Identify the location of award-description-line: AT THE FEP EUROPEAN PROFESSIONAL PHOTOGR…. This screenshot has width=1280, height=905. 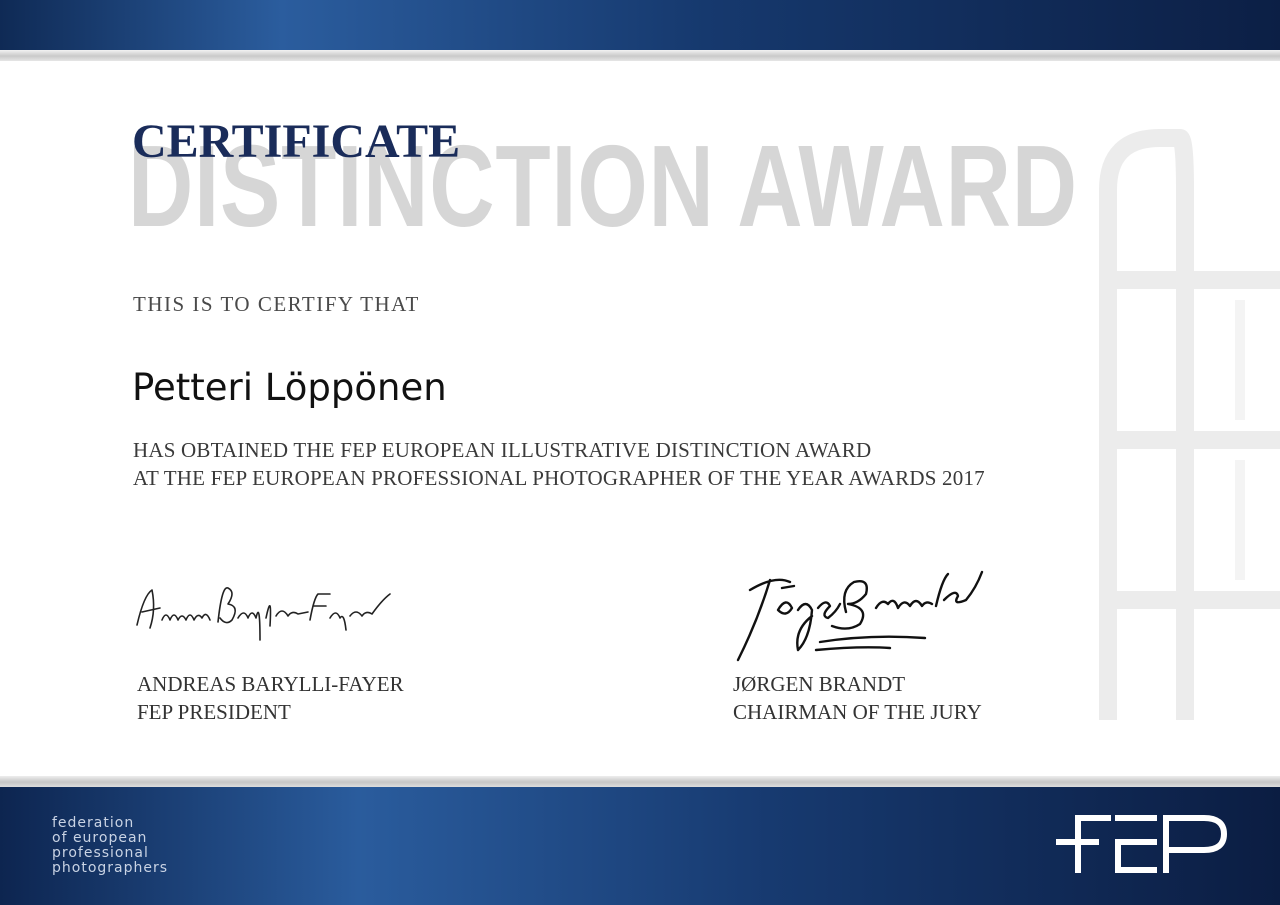
(559, 478).